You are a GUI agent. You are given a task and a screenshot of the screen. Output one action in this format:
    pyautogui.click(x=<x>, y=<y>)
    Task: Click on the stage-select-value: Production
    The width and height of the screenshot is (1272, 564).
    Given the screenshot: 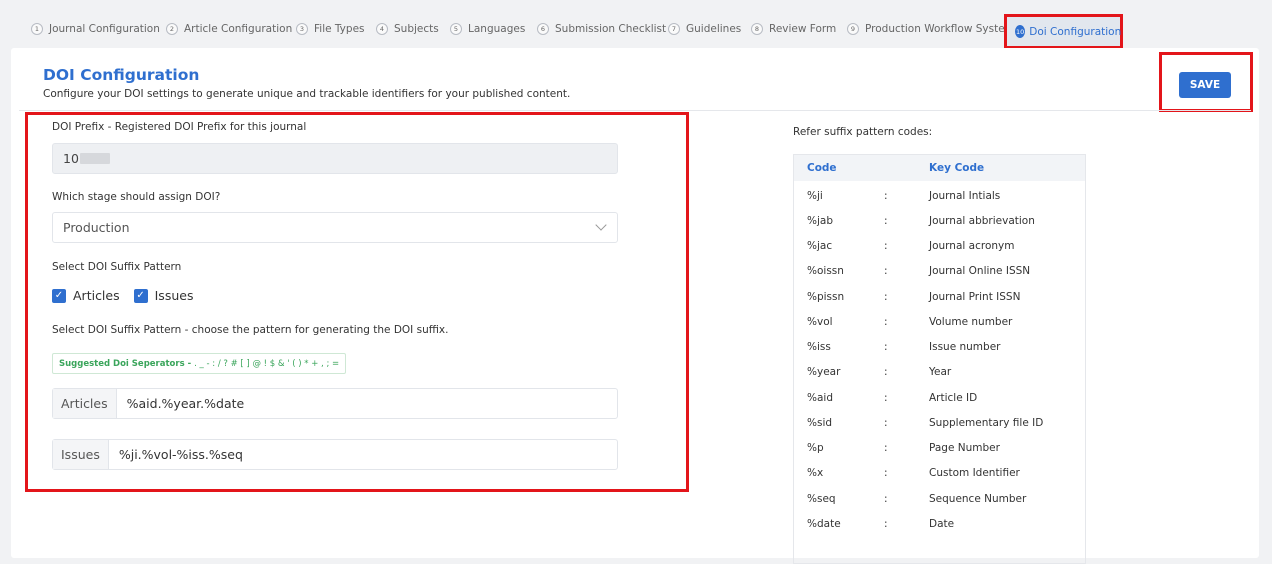 What is the action you would take?
    pyautogui.click(x=96, y=227)
    